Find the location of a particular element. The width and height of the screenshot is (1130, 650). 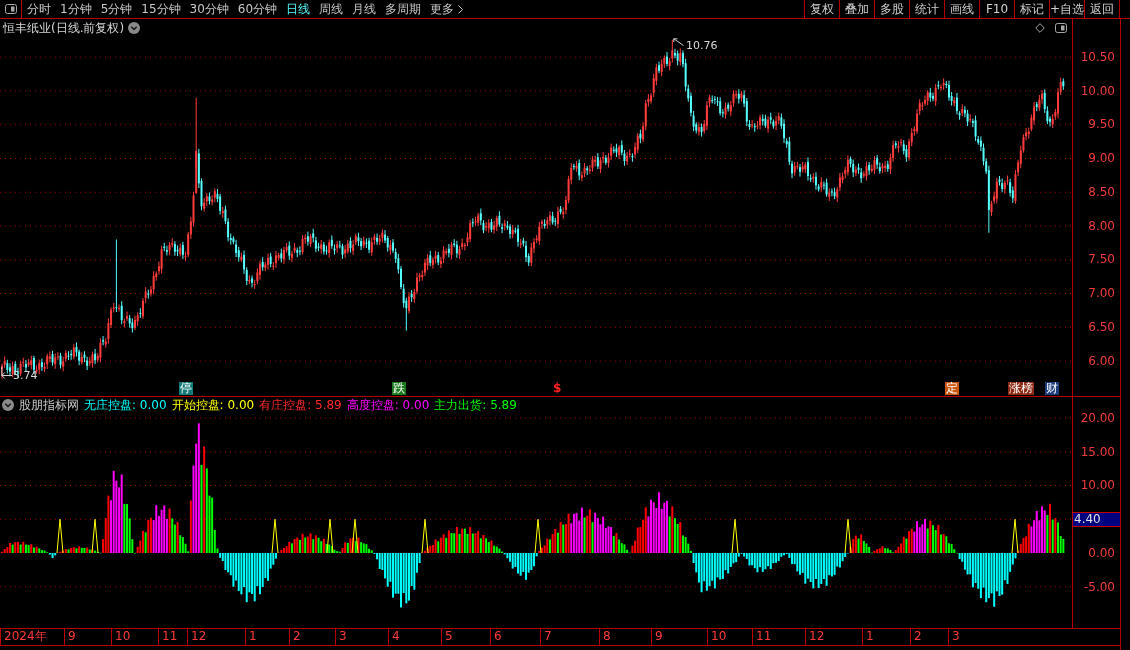

toolbar-button: 统计 is located at coordinates (926, 9).